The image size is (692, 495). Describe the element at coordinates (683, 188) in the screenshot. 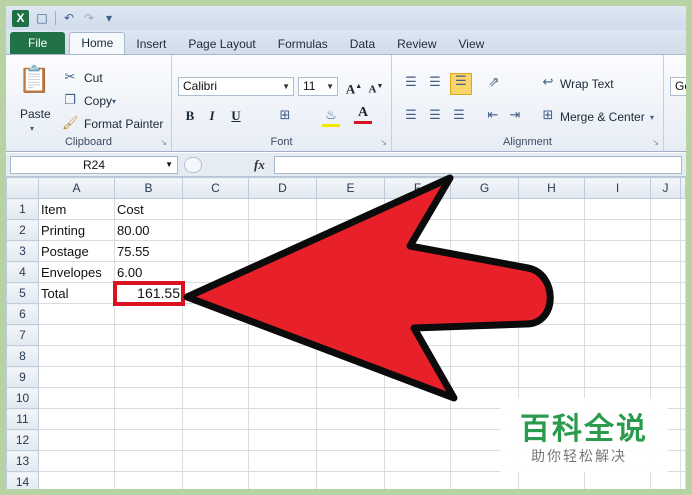

I see `column-header-extra` at that location.